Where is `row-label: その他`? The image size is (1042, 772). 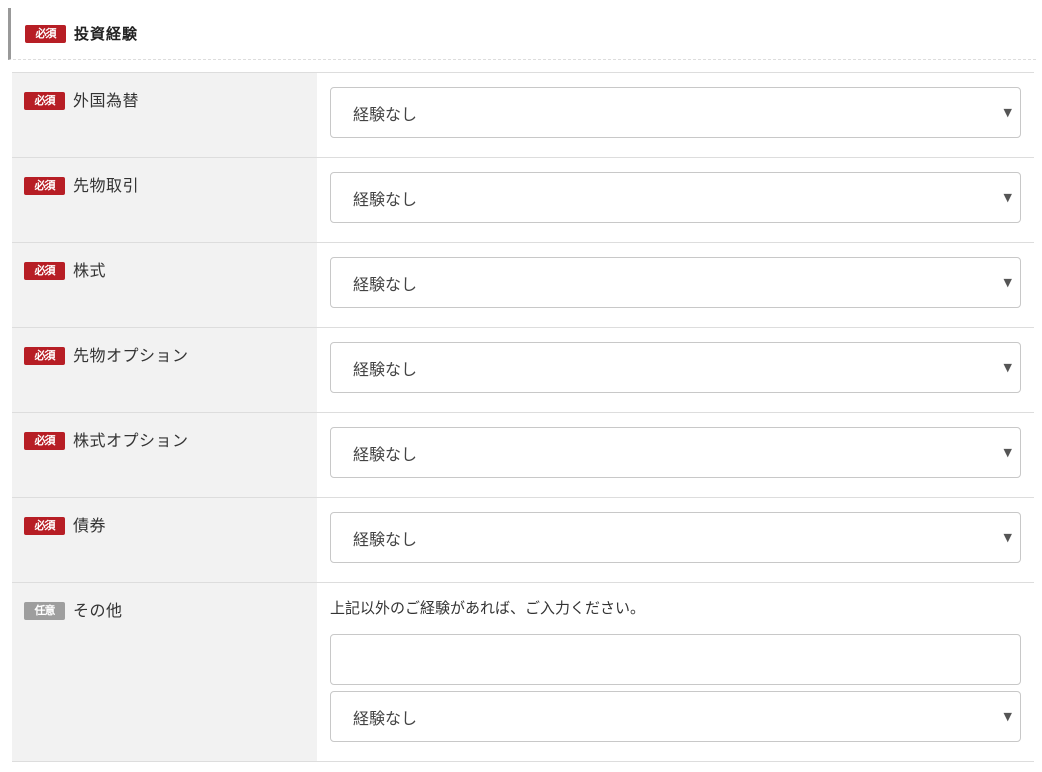 row-label: その他 is located at coordinates (98, 610).